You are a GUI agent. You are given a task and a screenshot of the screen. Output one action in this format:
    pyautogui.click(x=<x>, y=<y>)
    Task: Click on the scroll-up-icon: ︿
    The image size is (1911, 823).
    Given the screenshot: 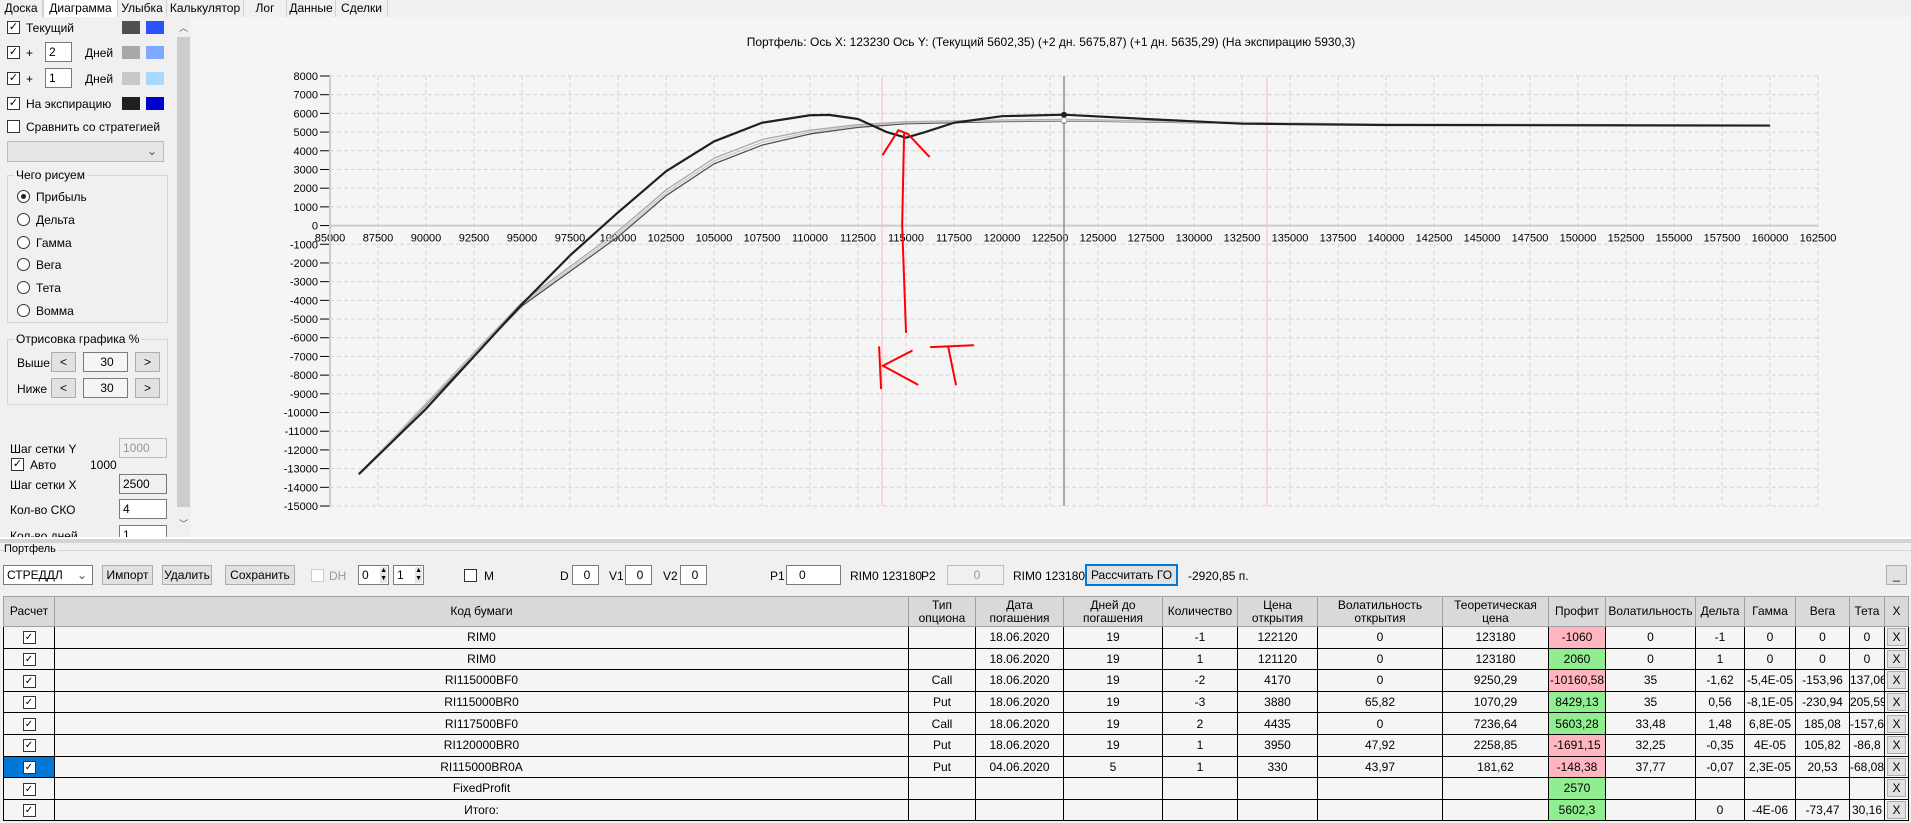 What is the action you would take?
    pyautogui.click(x=183, y=27)
    